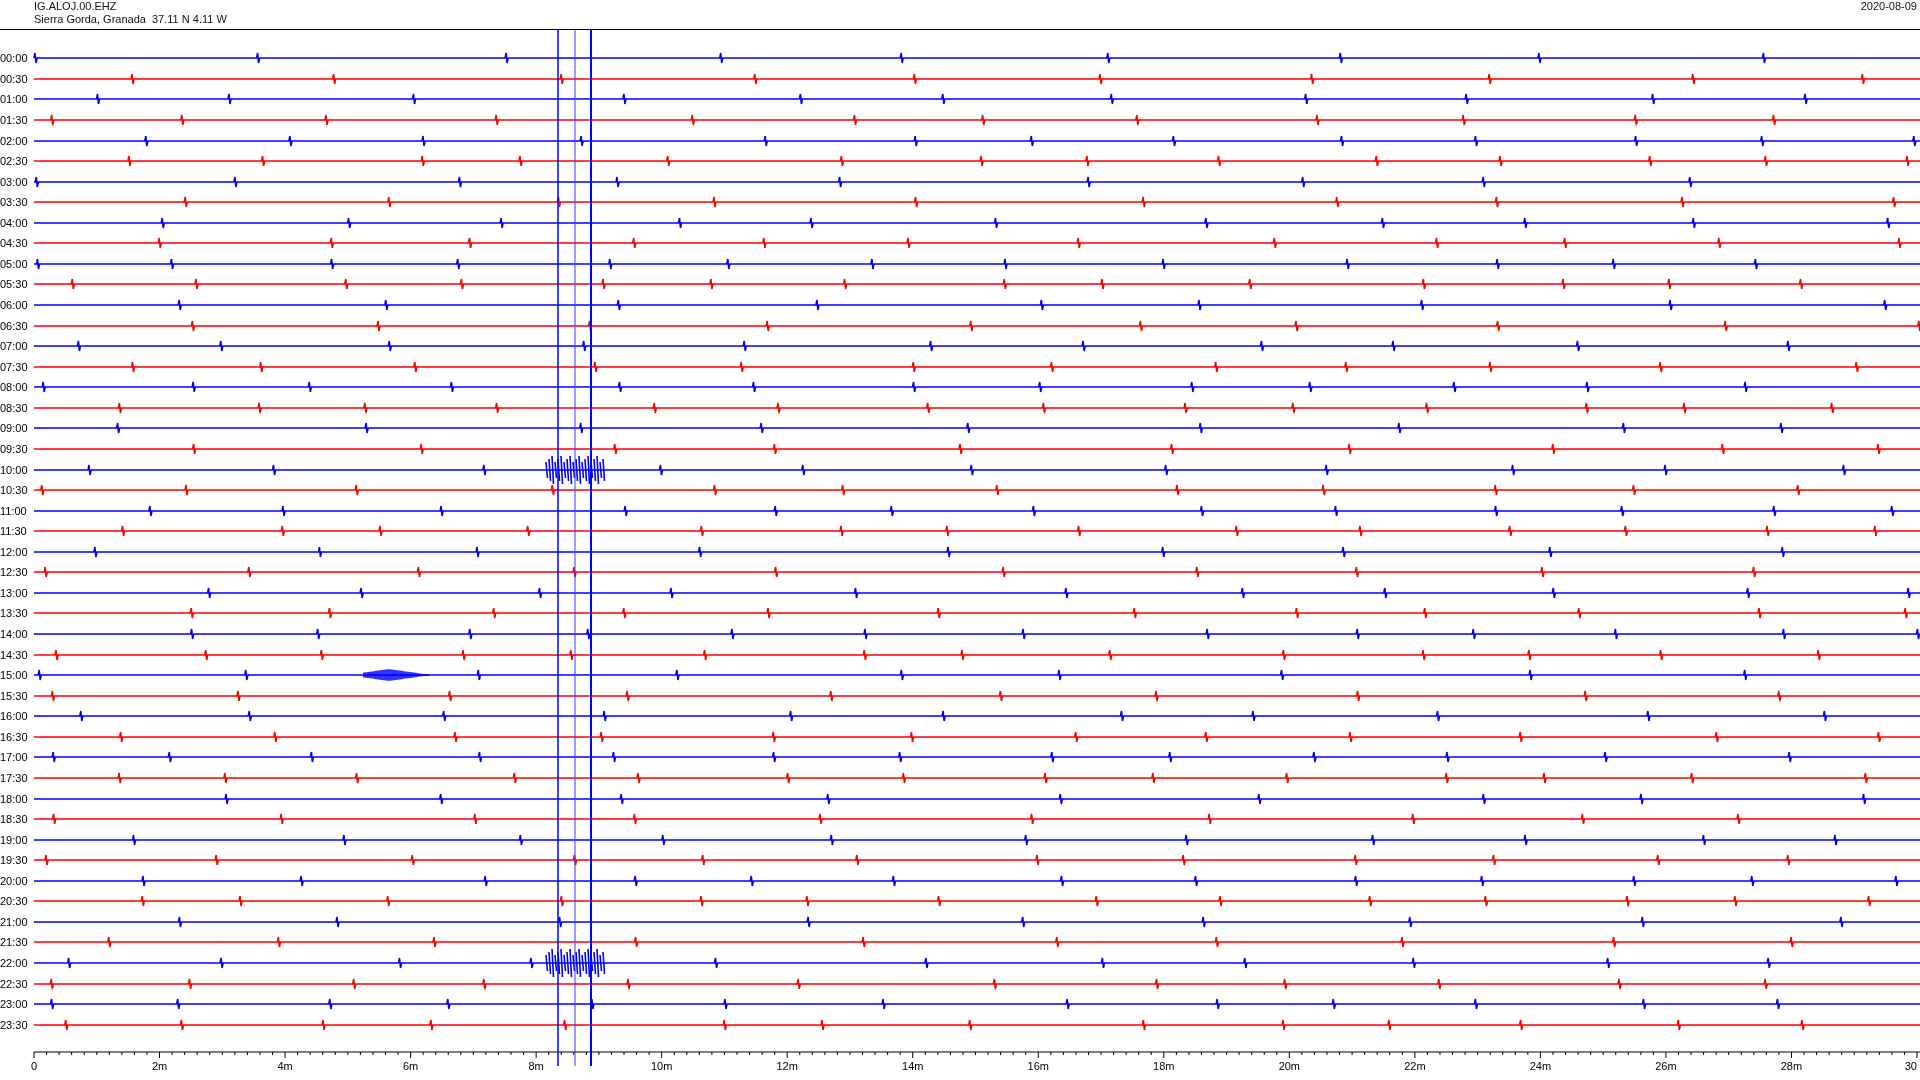  What do you see at coordinates (1666, 1066) in the screenshot?
I see `axis-label: 26m` at bounding box center [1666, 1066].